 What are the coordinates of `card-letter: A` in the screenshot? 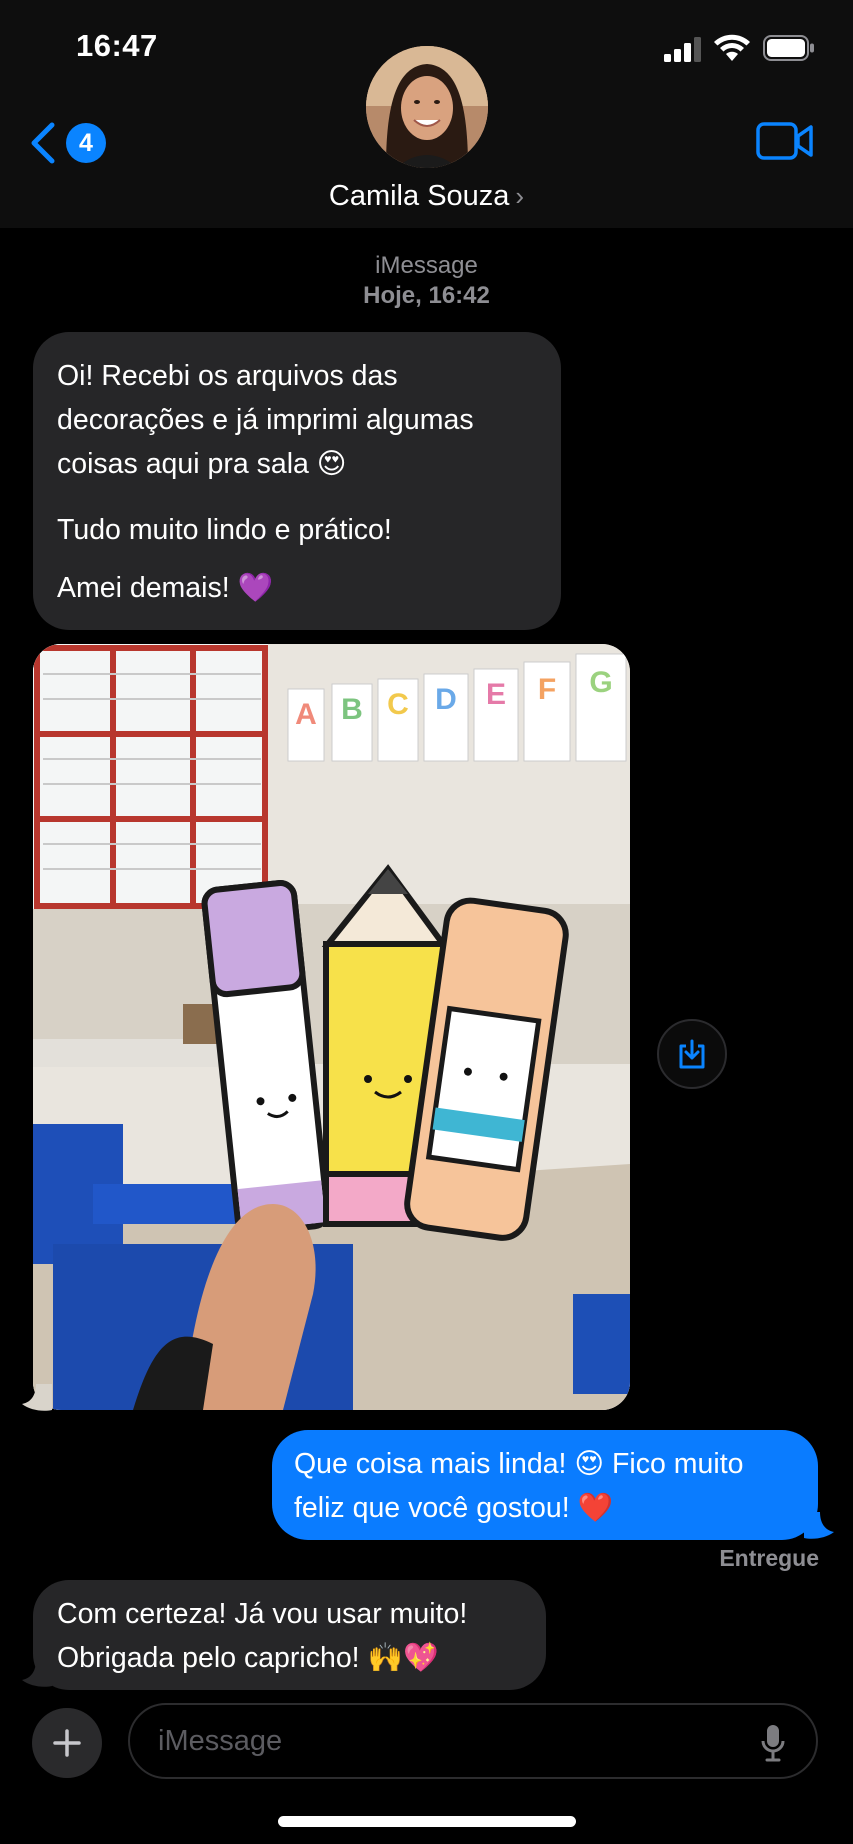 It's located at (306, 714).